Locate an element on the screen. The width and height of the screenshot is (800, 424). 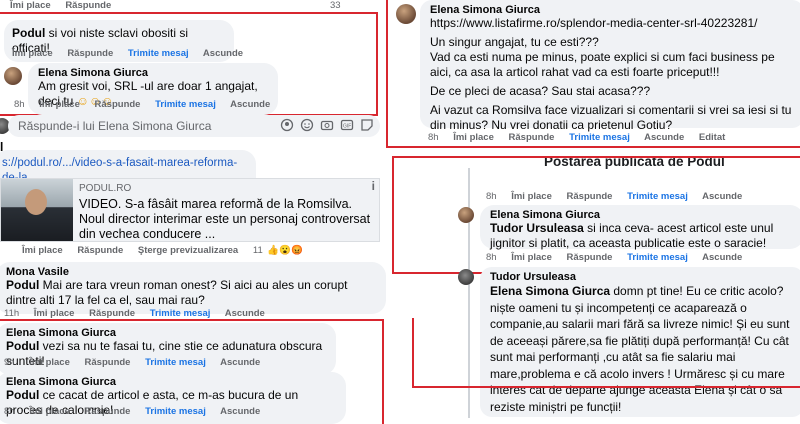
comment-para: Un singur angajat, tu ce esti??? is located at coordinates (514, 42).